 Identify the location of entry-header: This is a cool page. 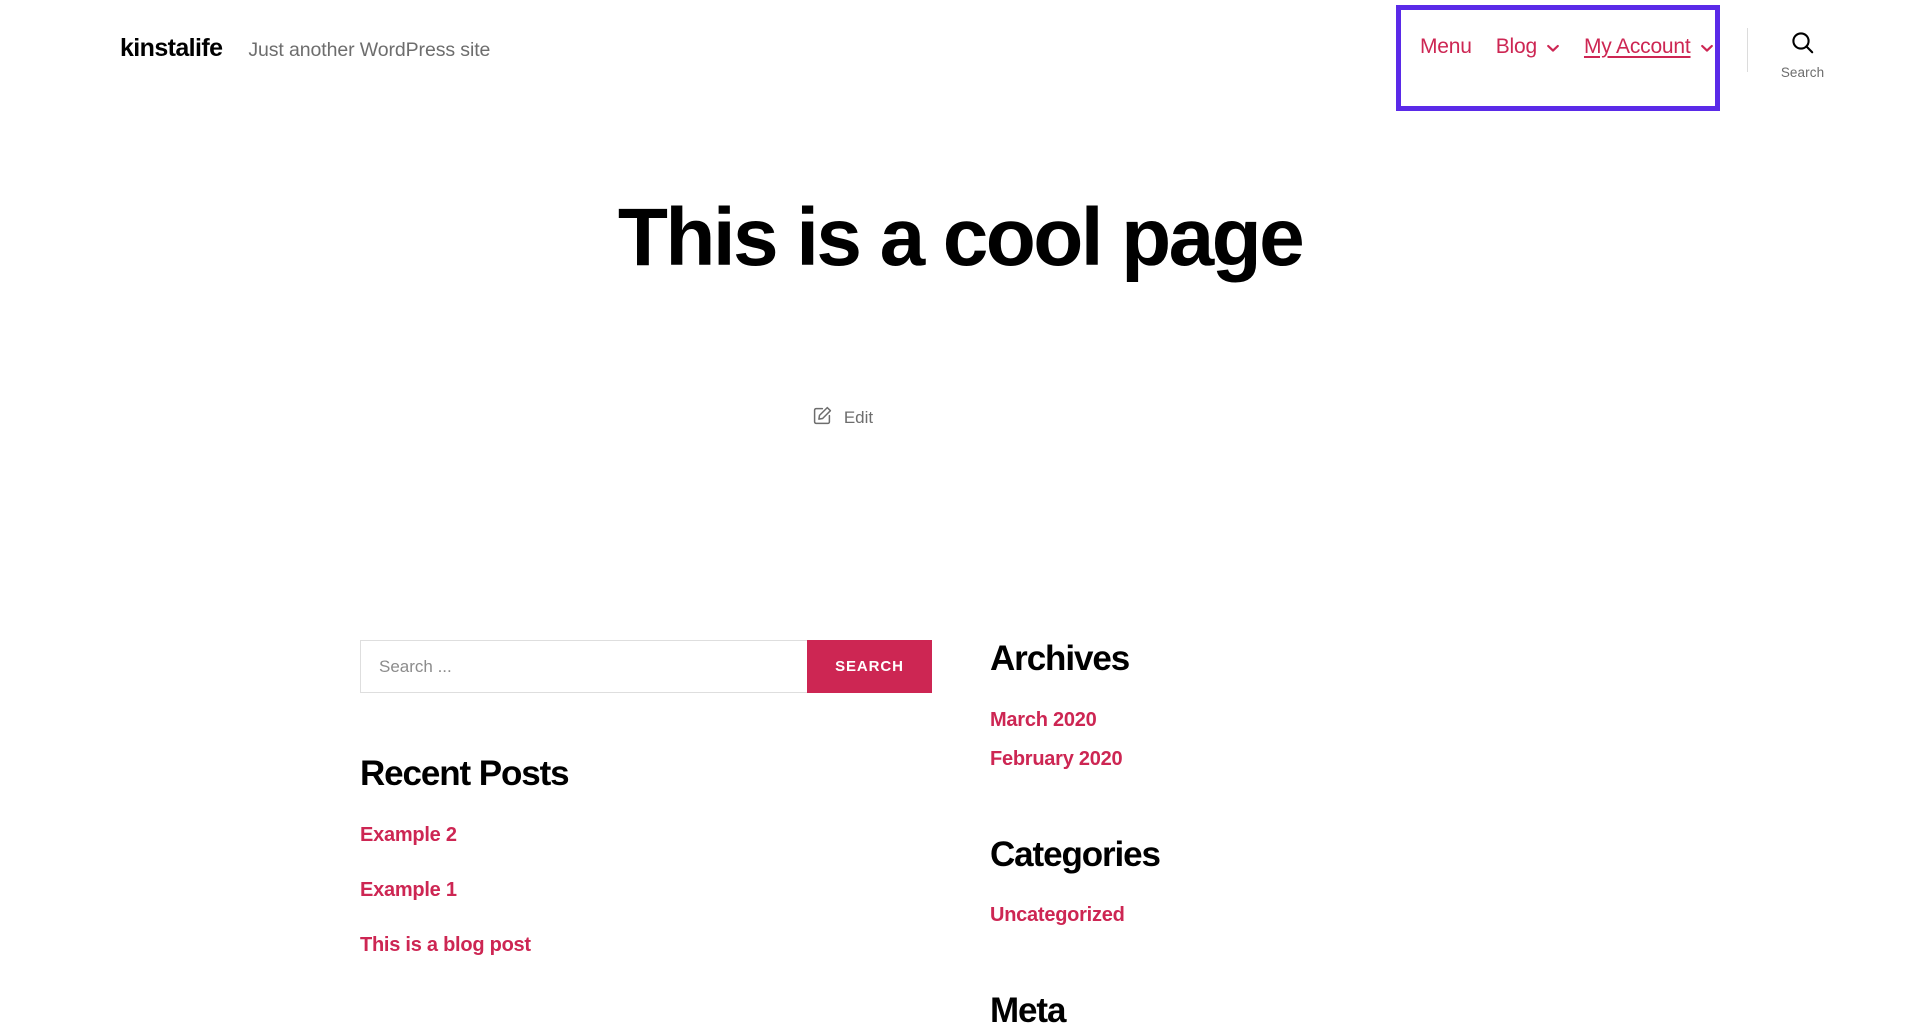
(960, 237).